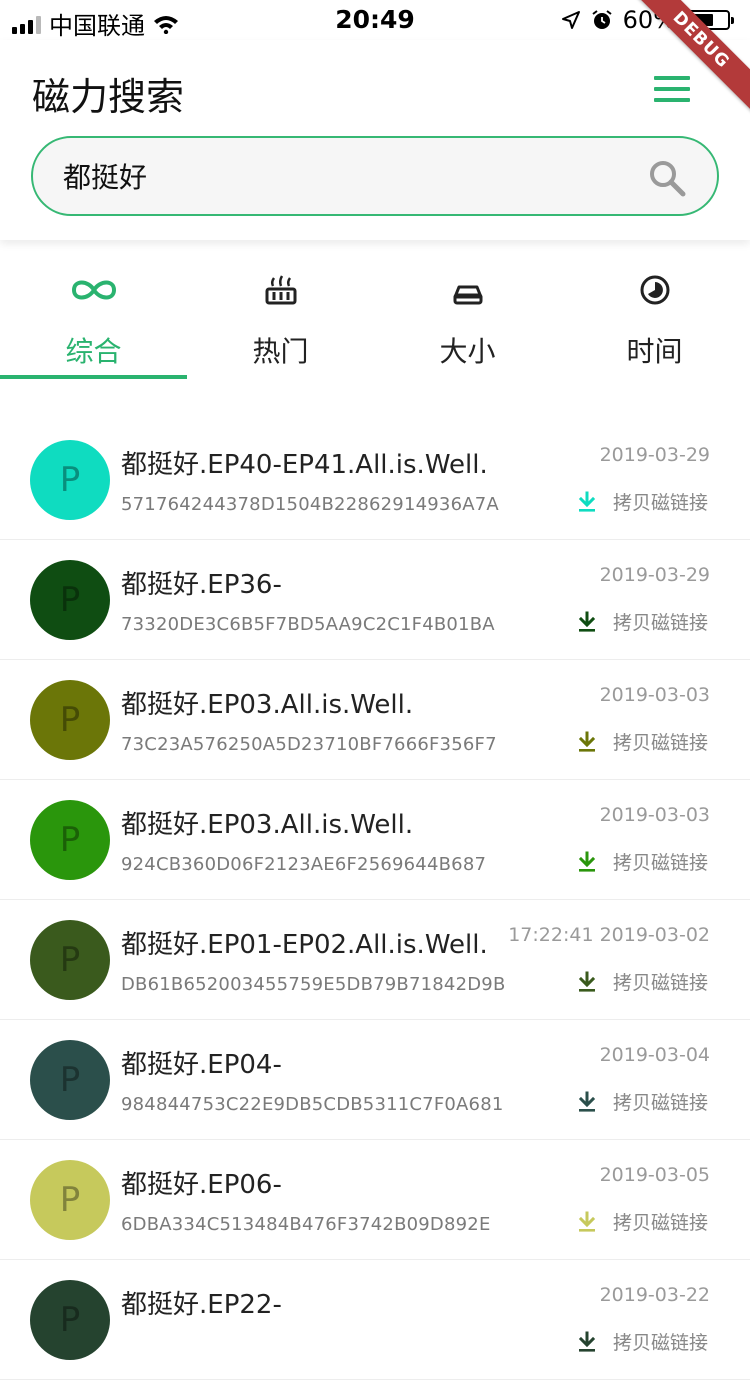  I want to click on tab-label: 时间, so click(654, 351).